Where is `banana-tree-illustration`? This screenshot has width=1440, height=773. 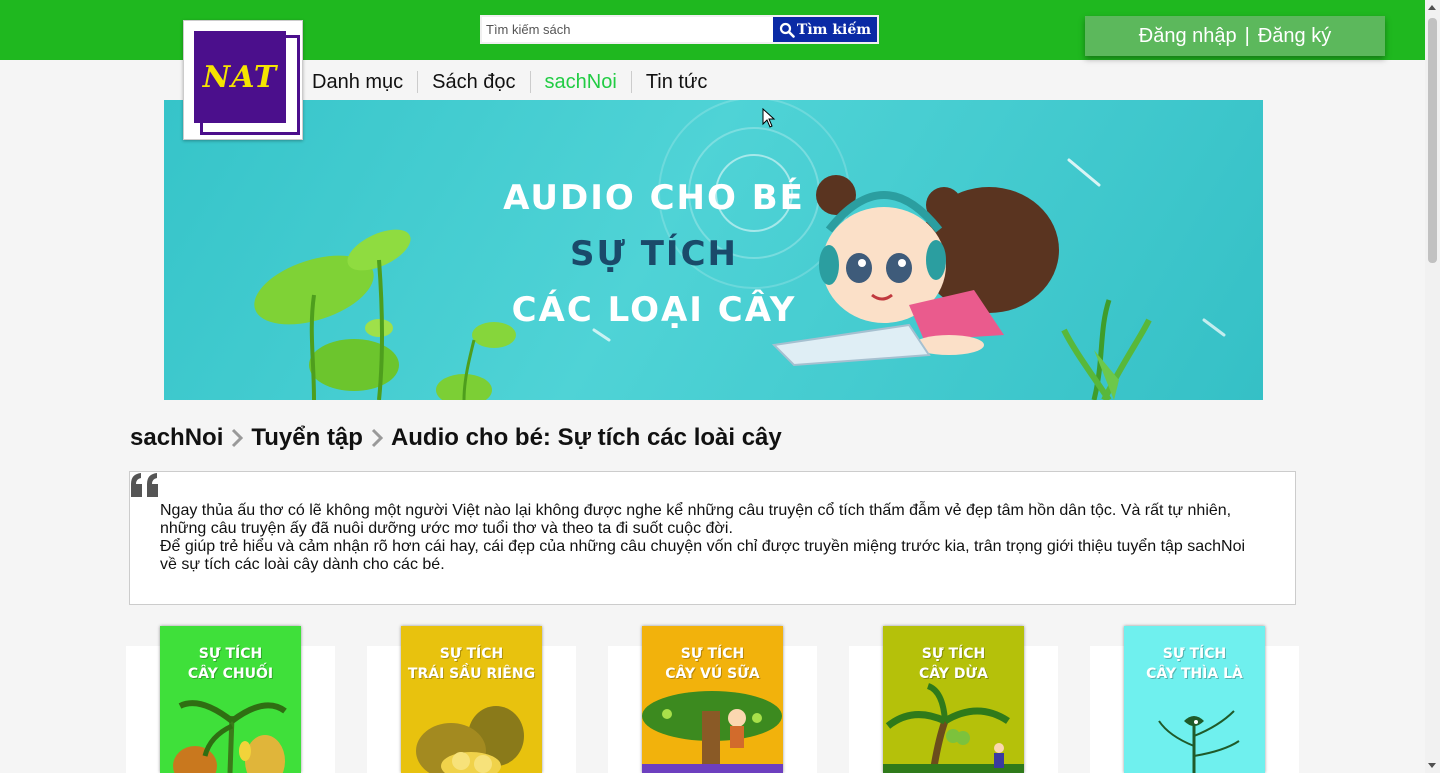
banana-tree-illustration is located at coordinates (230, 736).